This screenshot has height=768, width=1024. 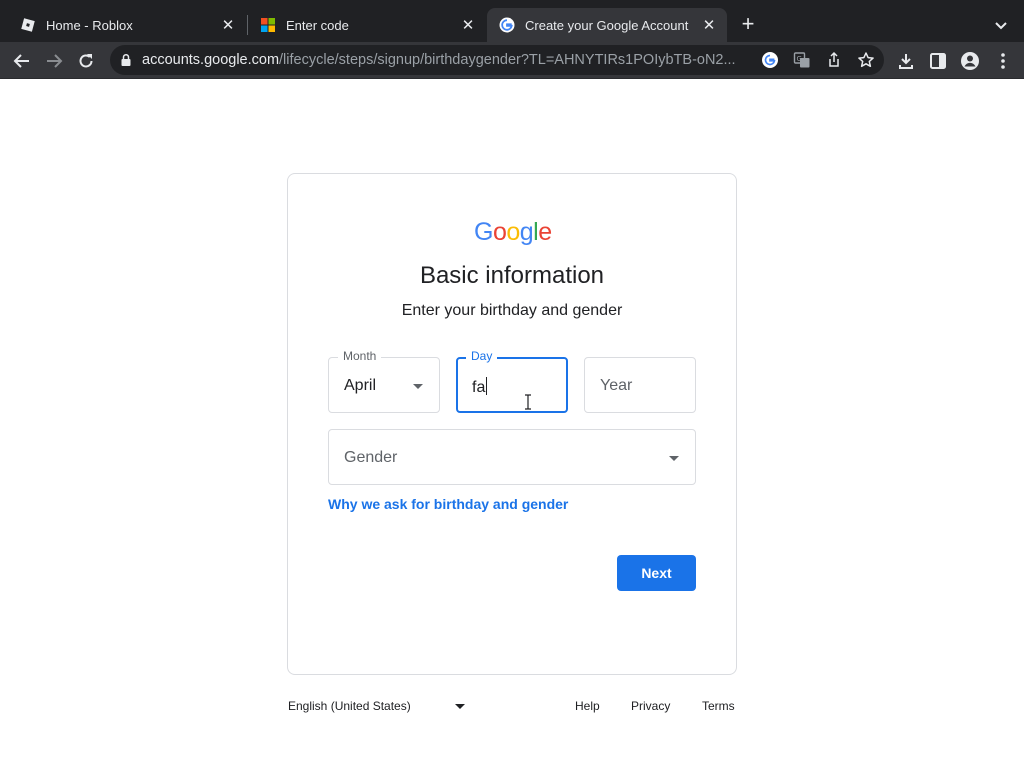 What do you see at coordinates (482, 356) in the screenshot?
I see `day-label: Day` at bounding box center [482, 356].